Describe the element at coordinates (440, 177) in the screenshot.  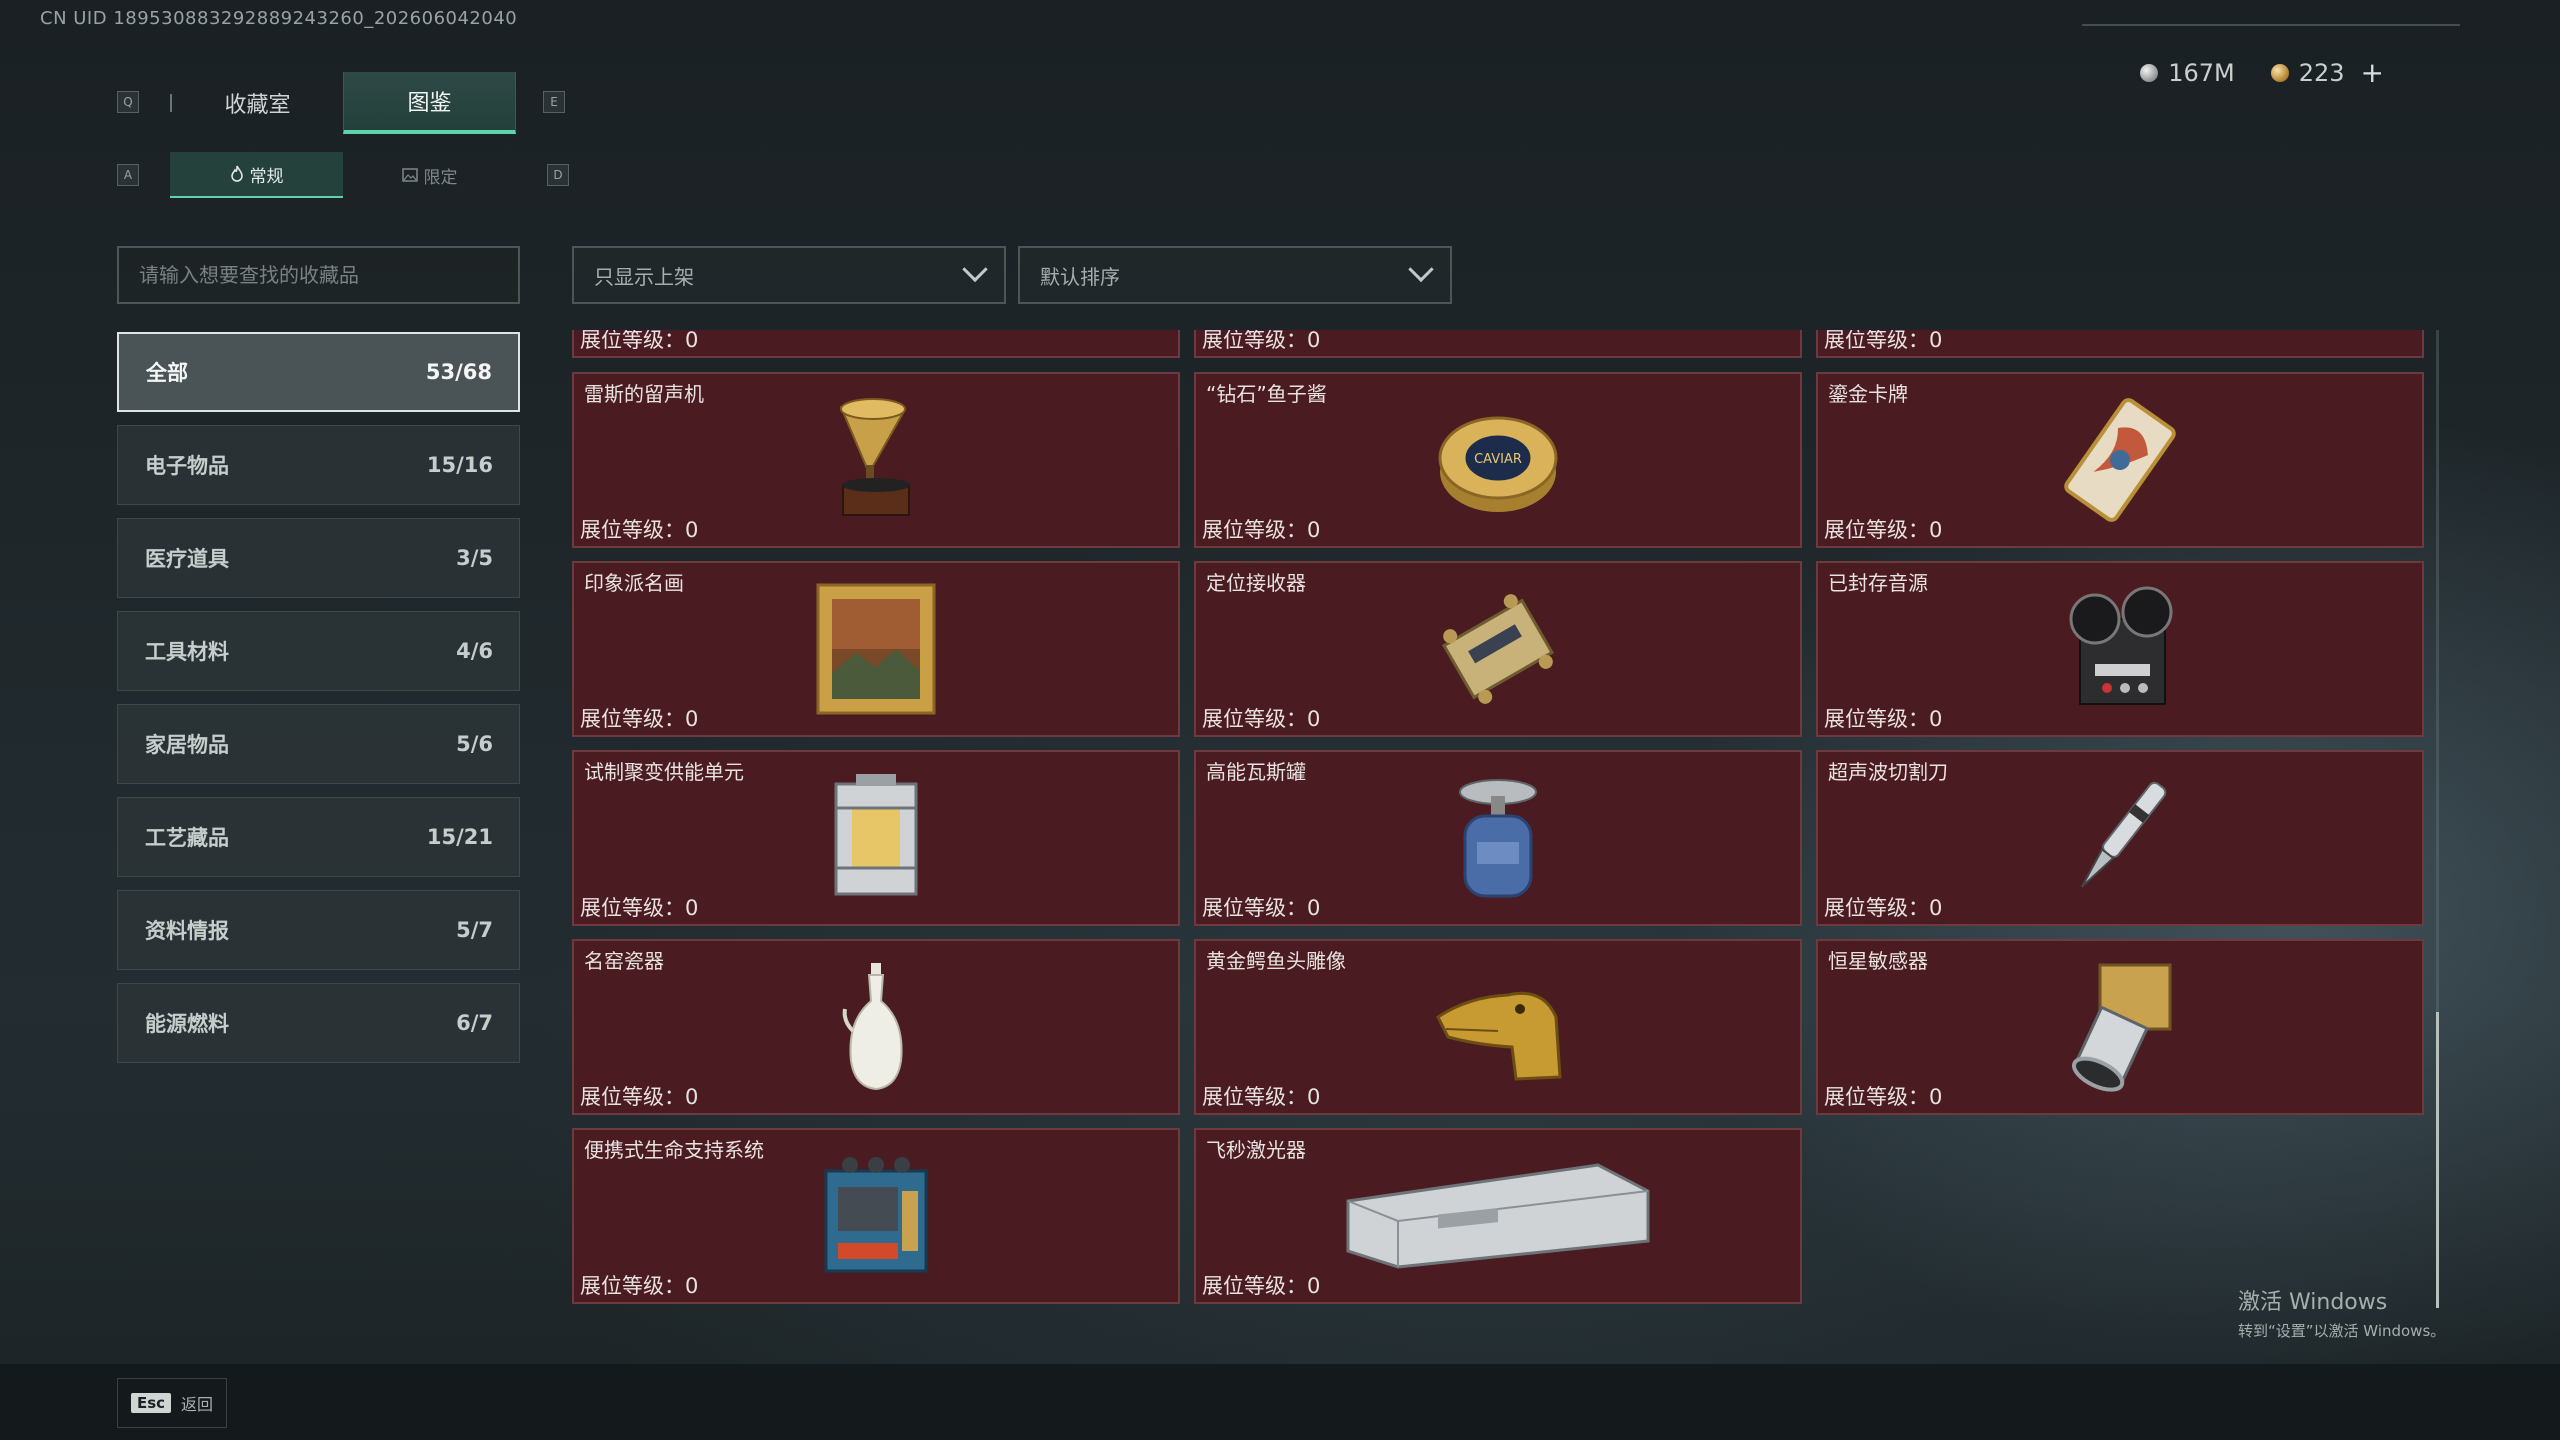
I see `subtab-limited-label: 限定` at that location.